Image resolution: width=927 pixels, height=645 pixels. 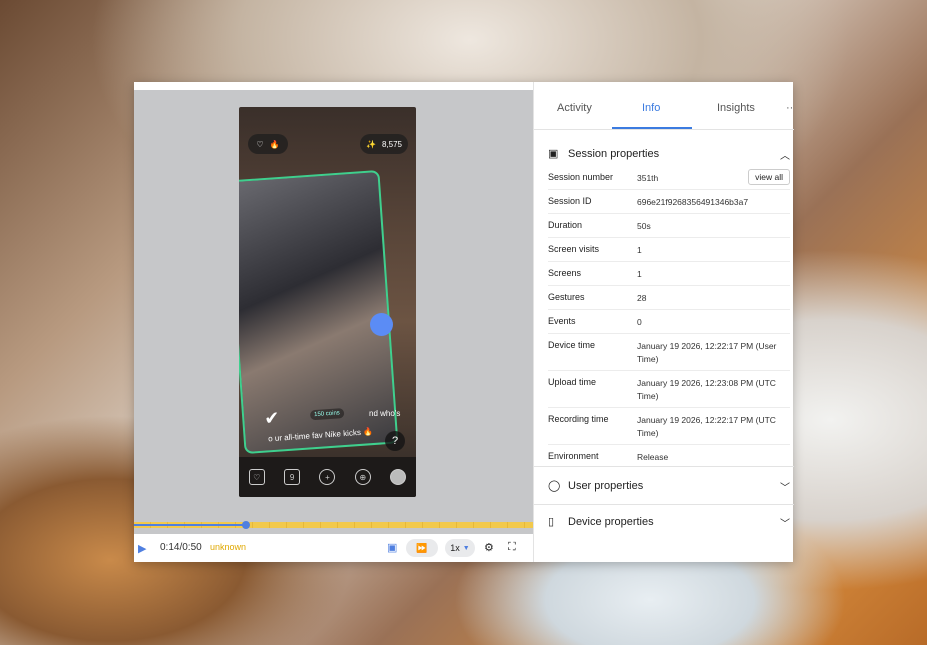 What do you see at coordinates (256, 477) in the screenshot?
I see `heart-tab-icon: ♡` at bounding box center [256, 477].